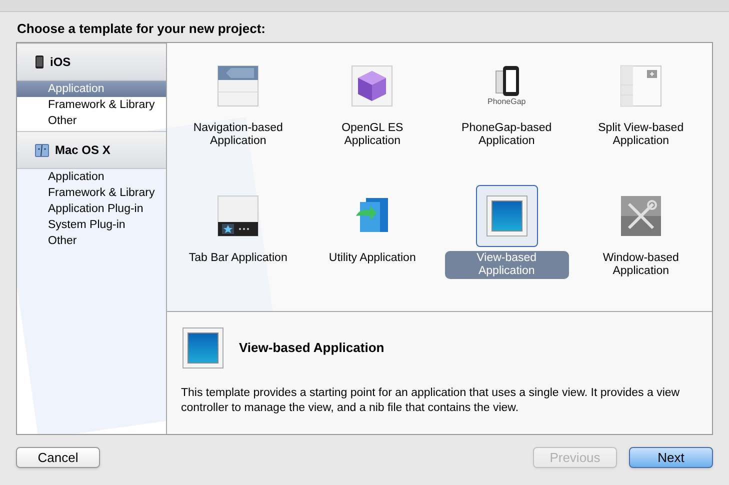 This screenshot has width=729, height=485. Describe the element at coordinates (91, 225) in the screenshot. I see `sidebar-item: System Plug-in` at that location.